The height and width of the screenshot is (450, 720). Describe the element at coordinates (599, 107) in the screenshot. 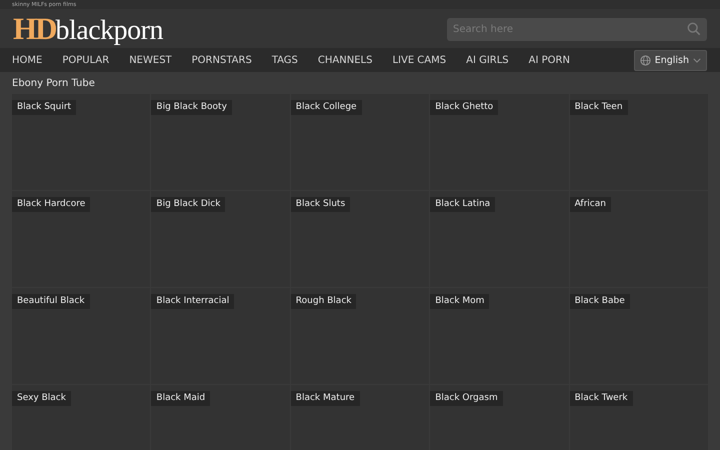

I see `category-label: Black Teen` at that location.